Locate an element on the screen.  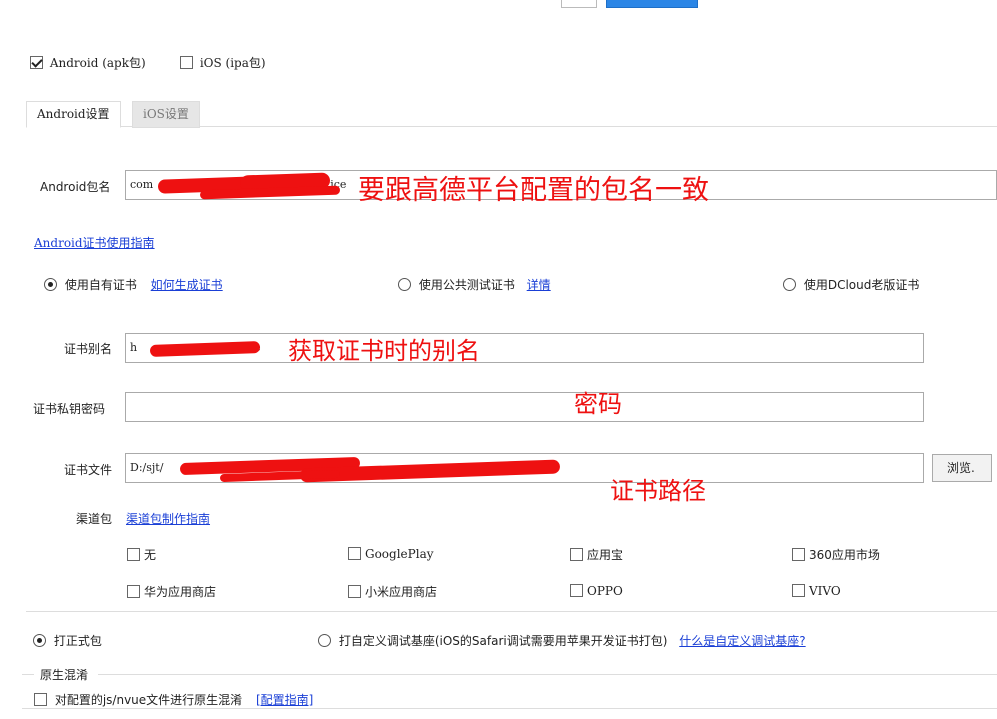
password-annotation: 密码 is located at coordinates (598, 404).